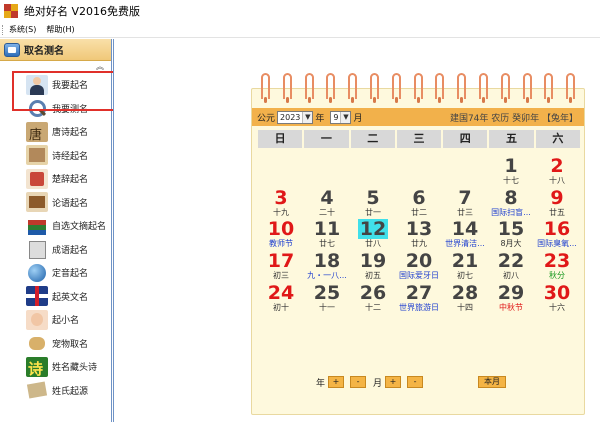 This screenshot has height=422, width=600. What do you see at coordinates (511, 235) in the screenshot?
I see `day-cell: 15 8月大` at bounding box center [511, 235].